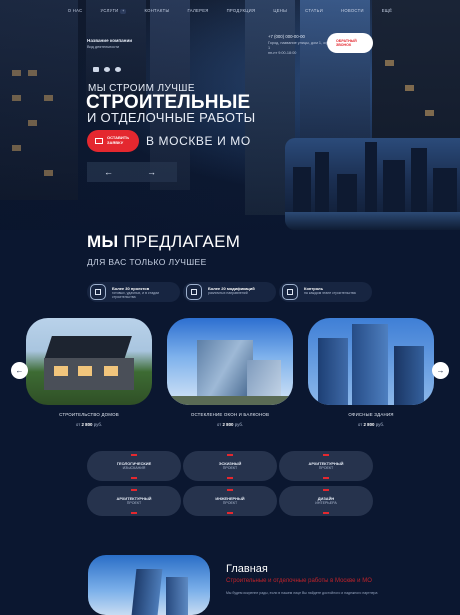 The height and width of the screenshot is (615, 460). I want to click on service-architecture-2: Архитектурный проект, so click(134, 501).